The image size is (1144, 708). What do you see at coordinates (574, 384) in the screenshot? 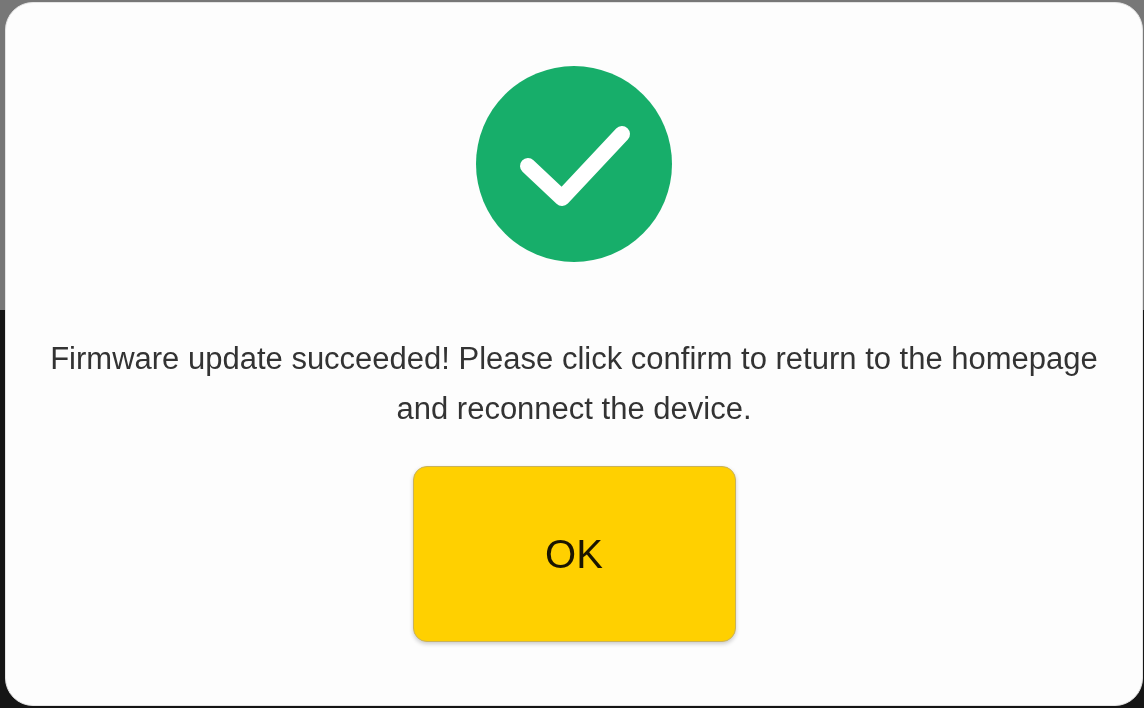
I see `dialog-message: Firmware update succeeded! Please click confirm to return to the homepage and reconnect the device.` at bounding box center [574, 384].